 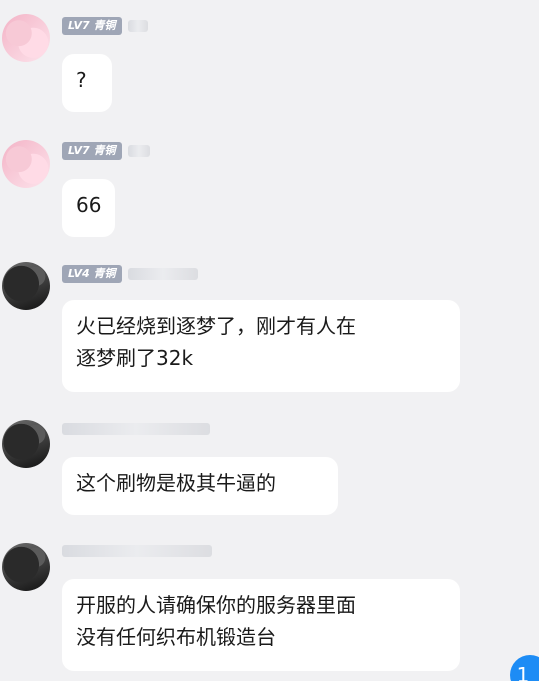 I want to click on message-bubble: 火已经烧到逐梦了，刚才有人在 逐梦刷了32k, so click(x=261, y=346).